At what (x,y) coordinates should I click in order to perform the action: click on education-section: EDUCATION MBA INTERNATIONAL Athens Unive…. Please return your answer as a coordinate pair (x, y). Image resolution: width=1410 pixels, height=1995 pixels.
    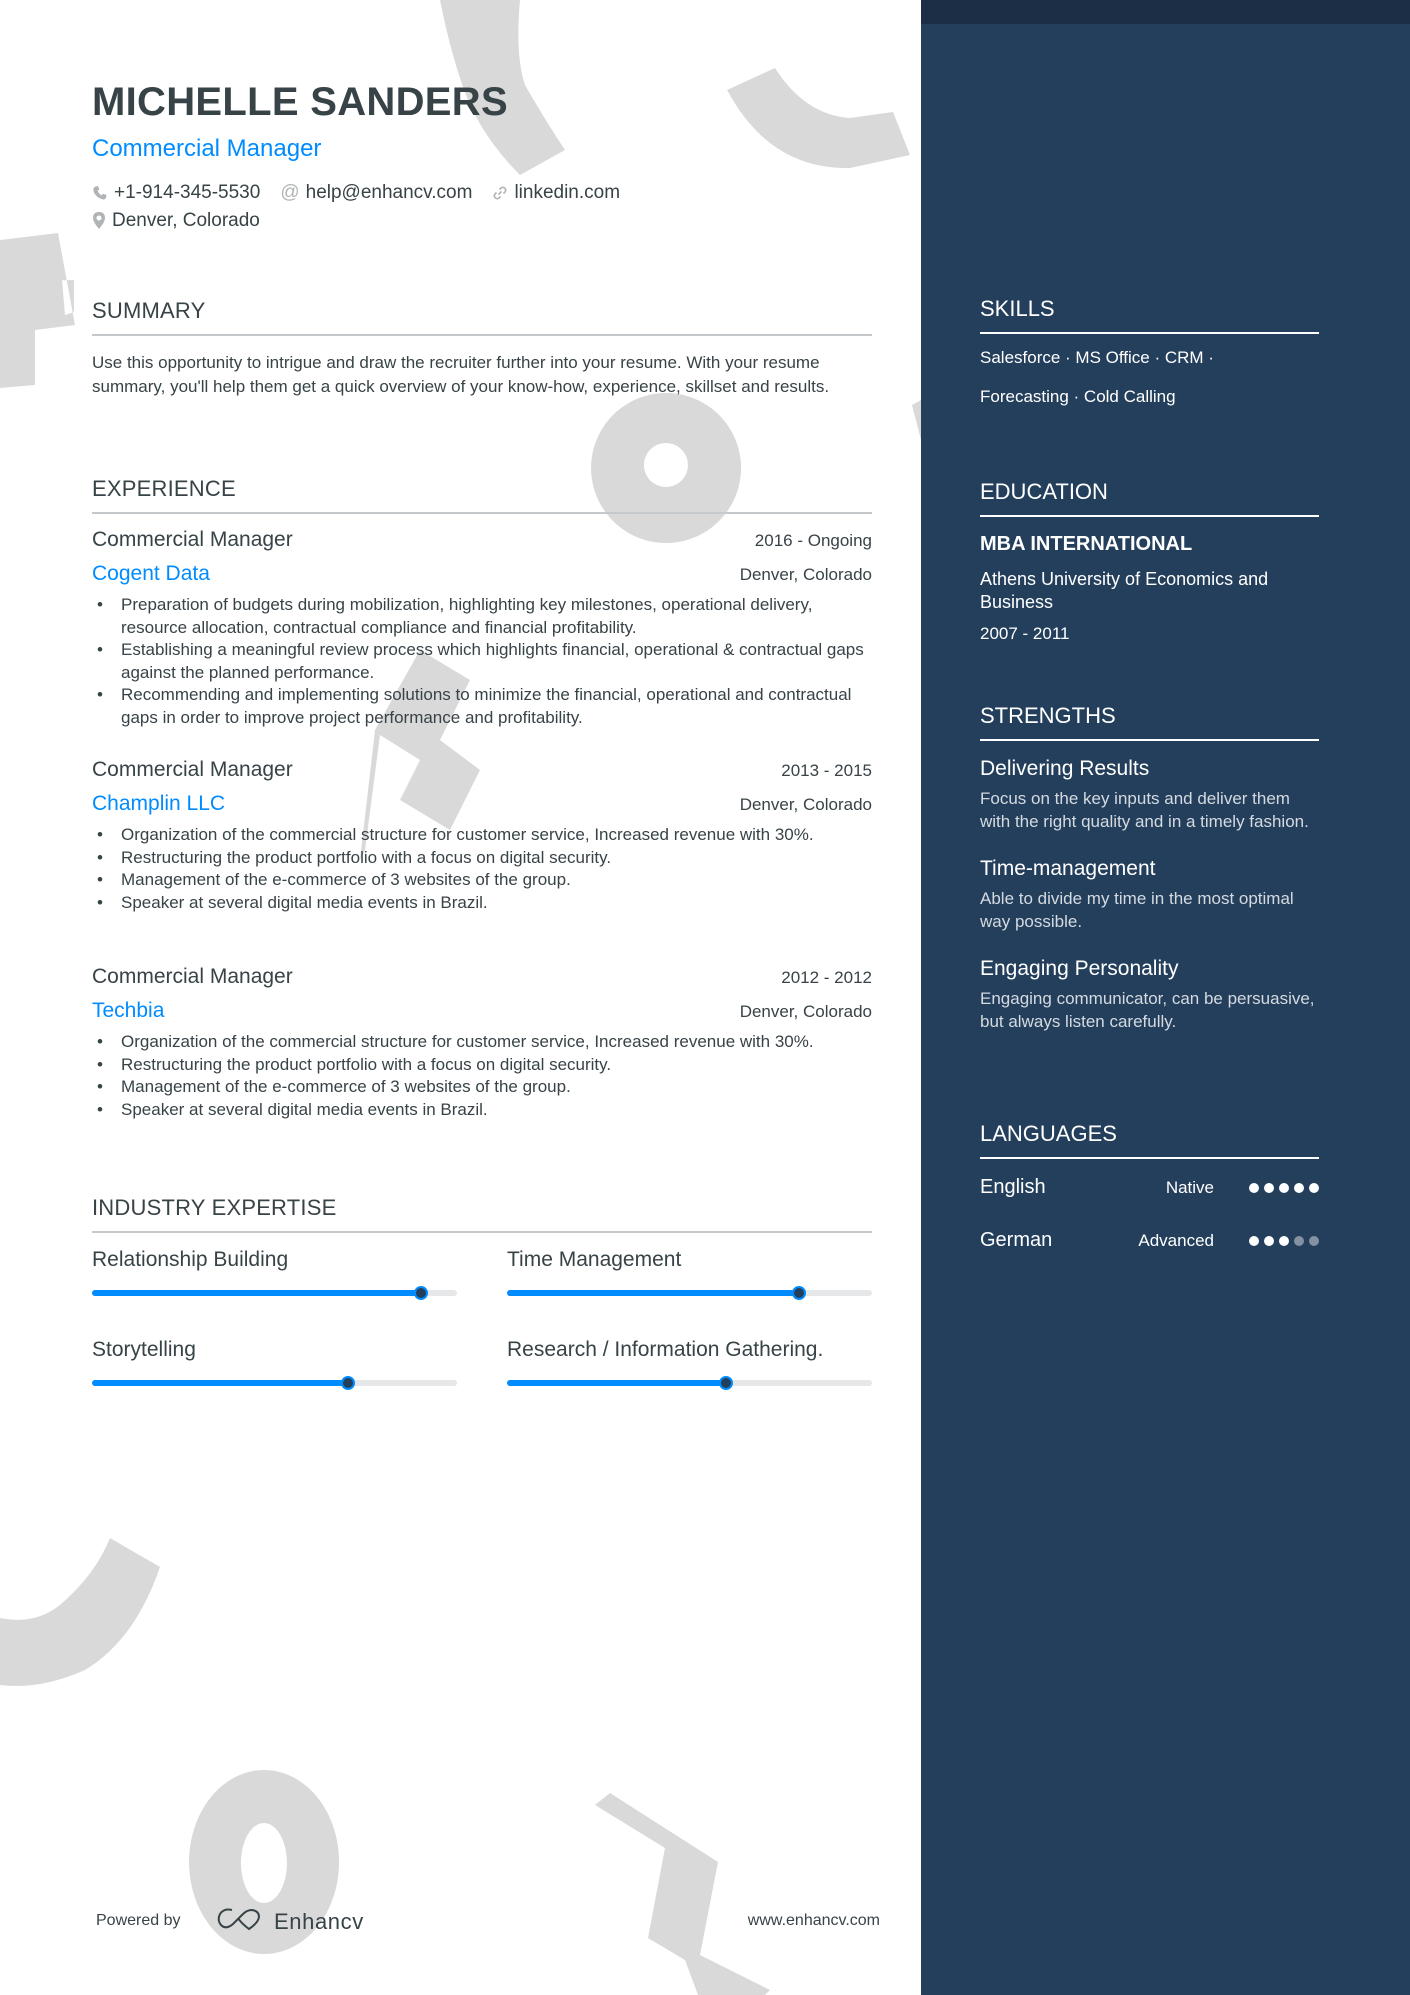
    Looking at the image, I should click on (1149, 561).